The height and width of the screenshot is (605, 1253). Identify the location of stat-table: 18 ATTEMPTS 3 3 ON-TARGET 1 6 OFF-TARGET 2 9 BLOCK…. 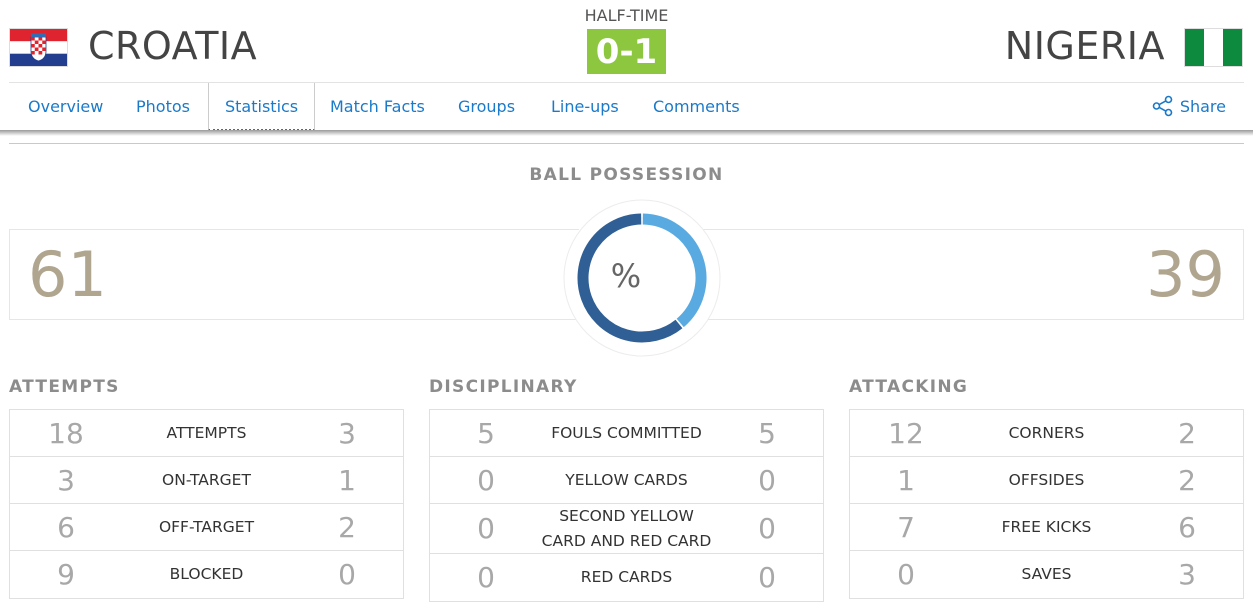
(206, 504).